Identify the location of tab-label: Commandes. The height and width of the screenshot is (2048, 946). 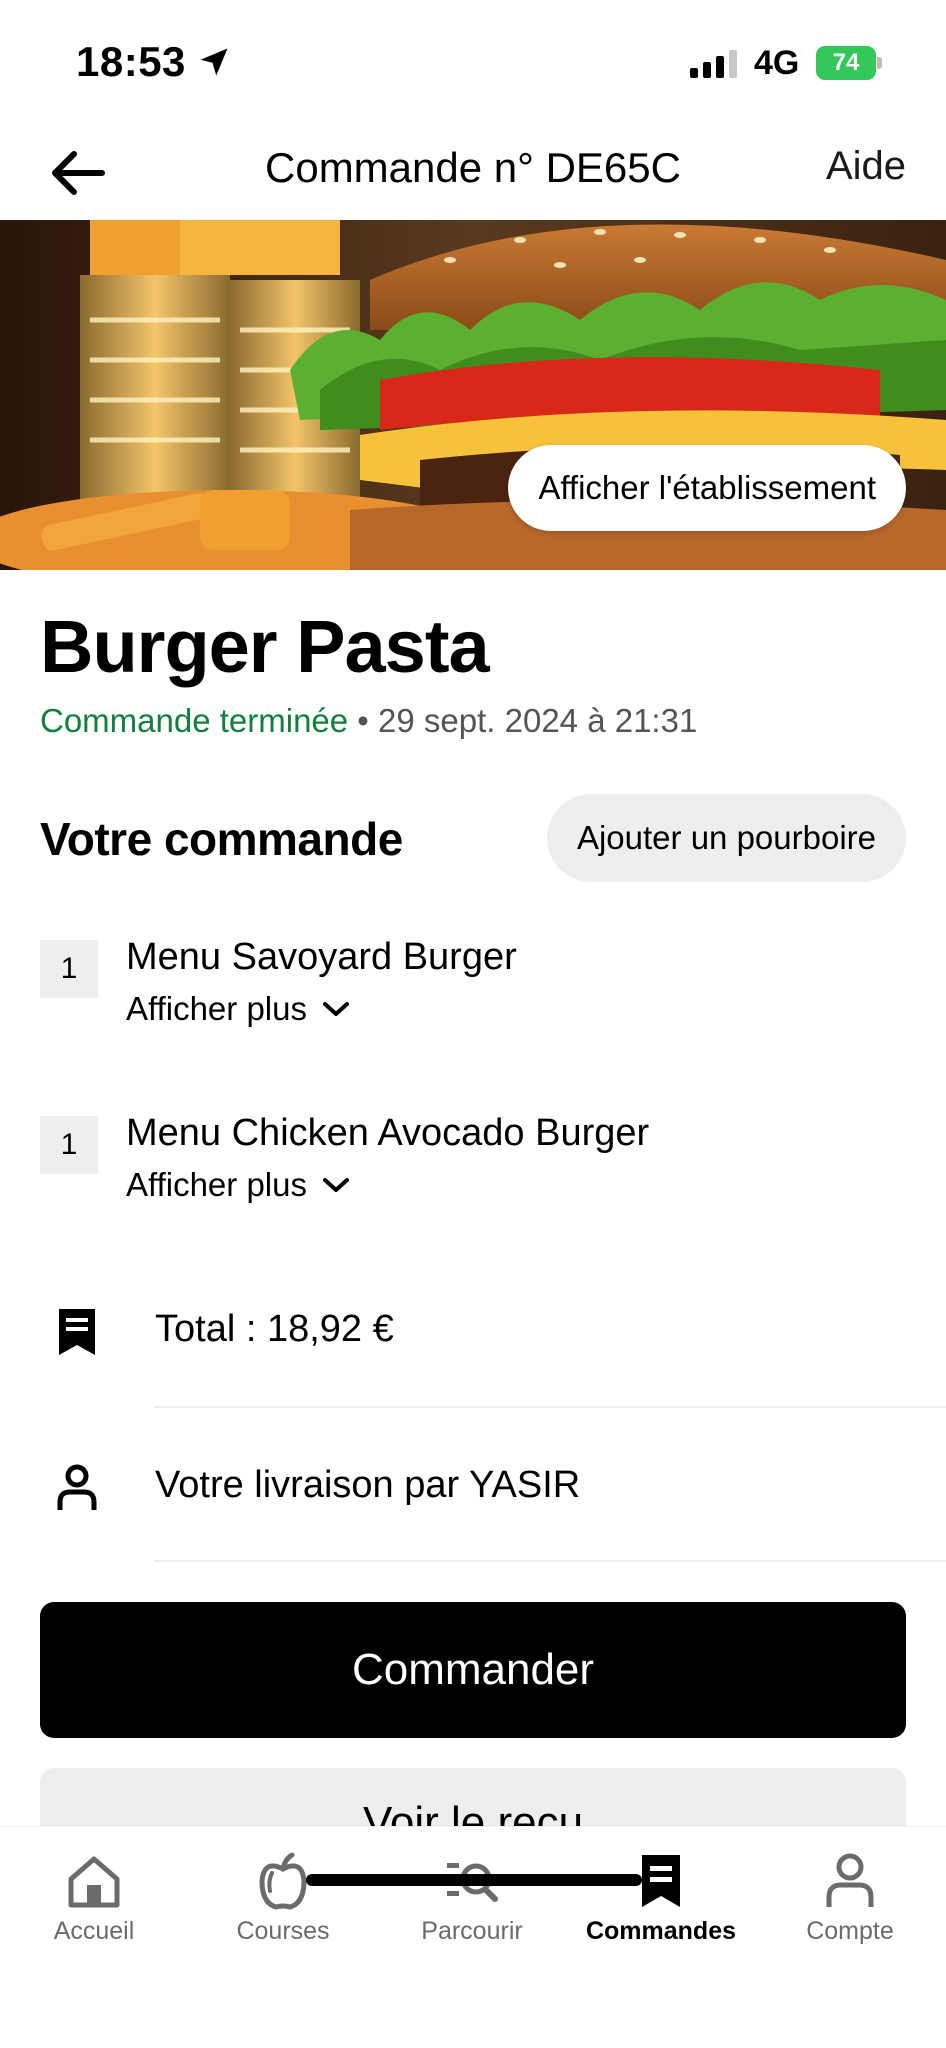
(661, 1931).